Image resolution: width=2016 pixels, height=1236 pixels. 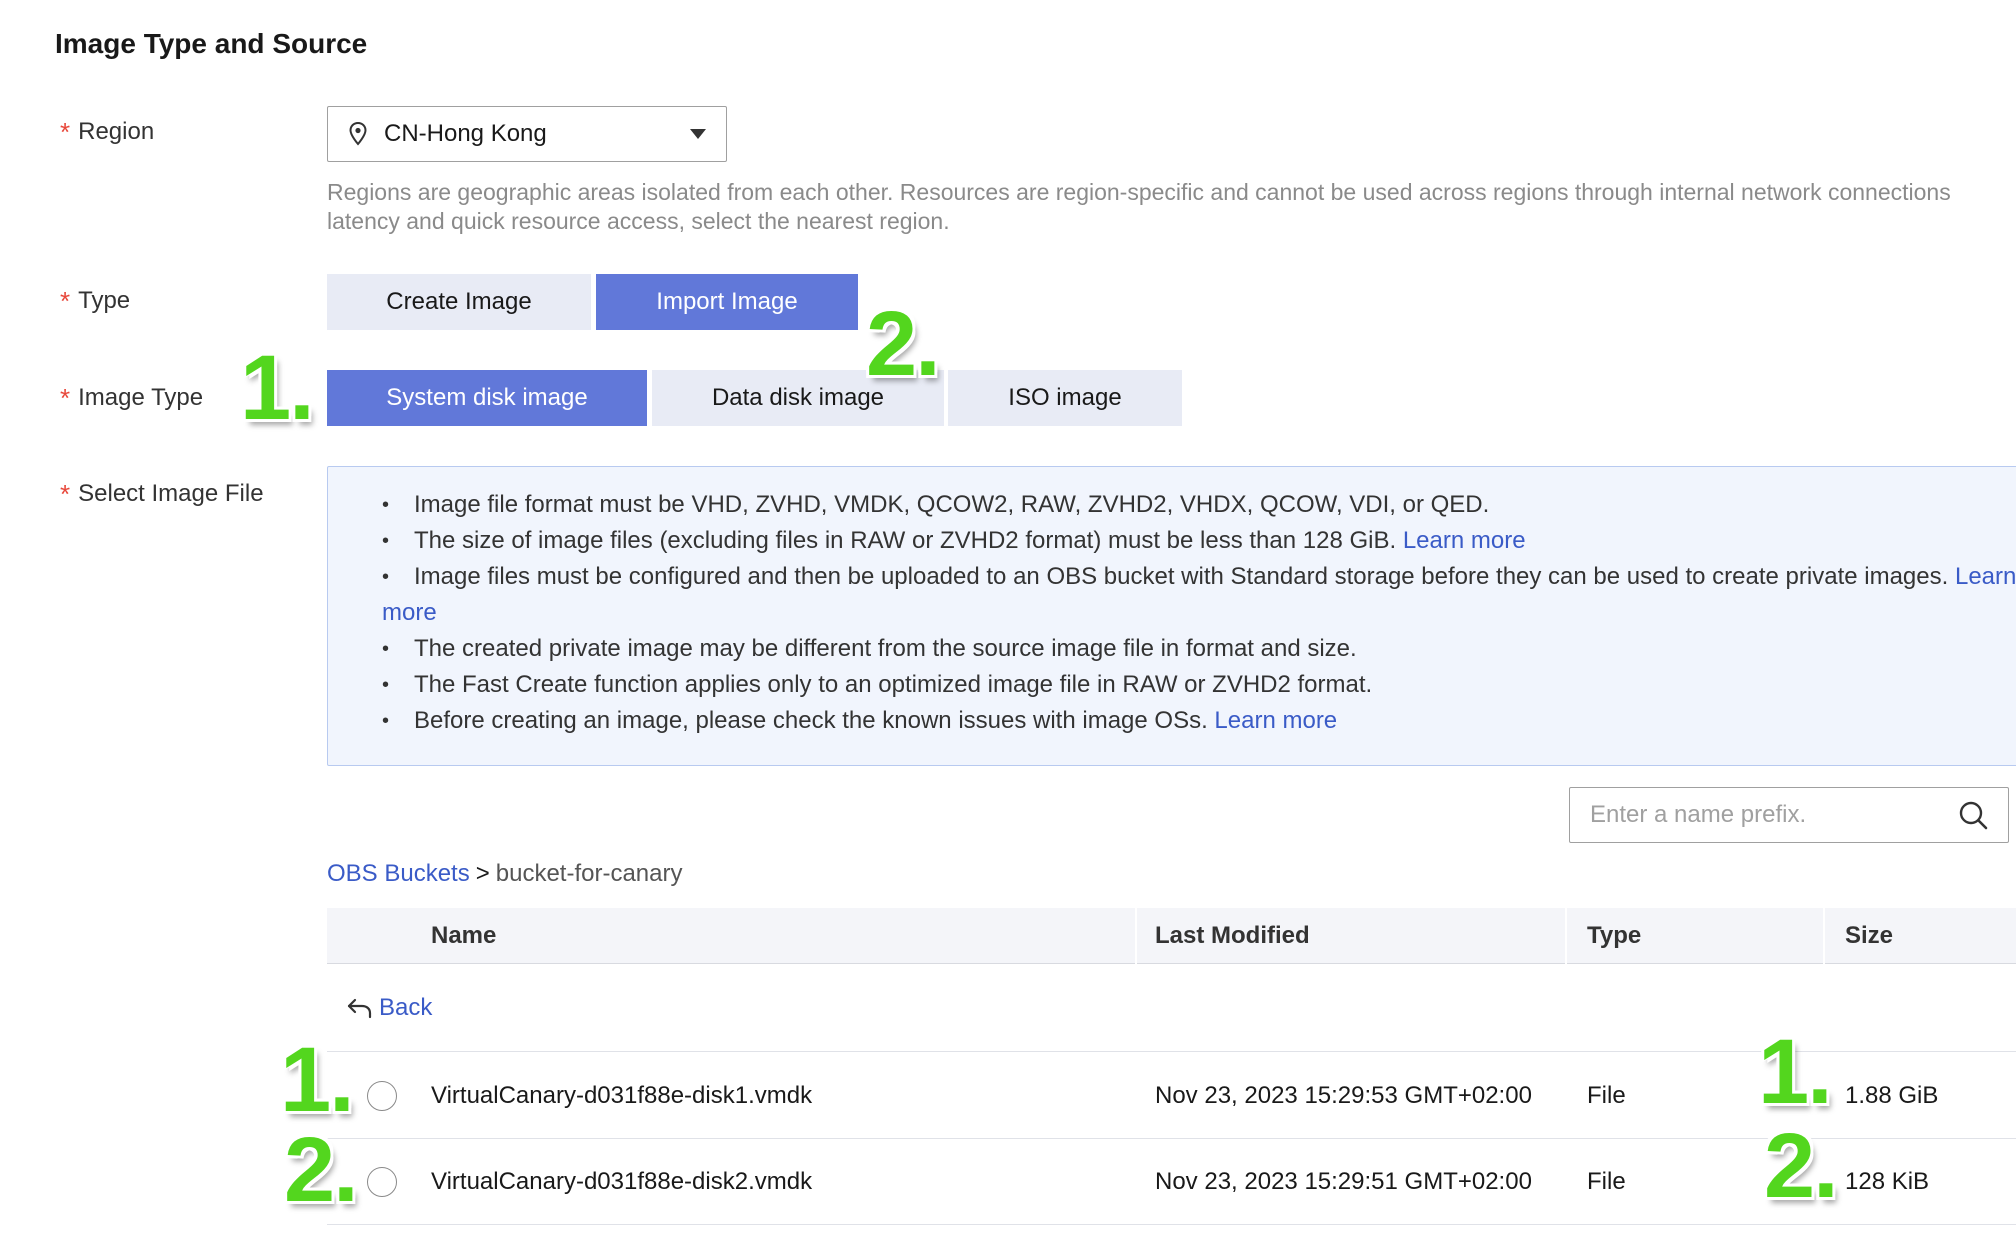 I want to click on file-size: 1.88 GiB, so click(x=1892, y=1095).